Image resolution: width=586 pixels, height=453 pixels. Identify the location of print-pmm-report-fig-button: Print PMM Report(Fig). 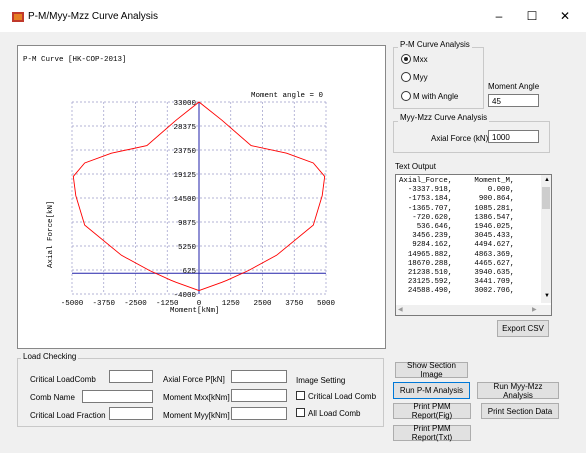
(432, 411).